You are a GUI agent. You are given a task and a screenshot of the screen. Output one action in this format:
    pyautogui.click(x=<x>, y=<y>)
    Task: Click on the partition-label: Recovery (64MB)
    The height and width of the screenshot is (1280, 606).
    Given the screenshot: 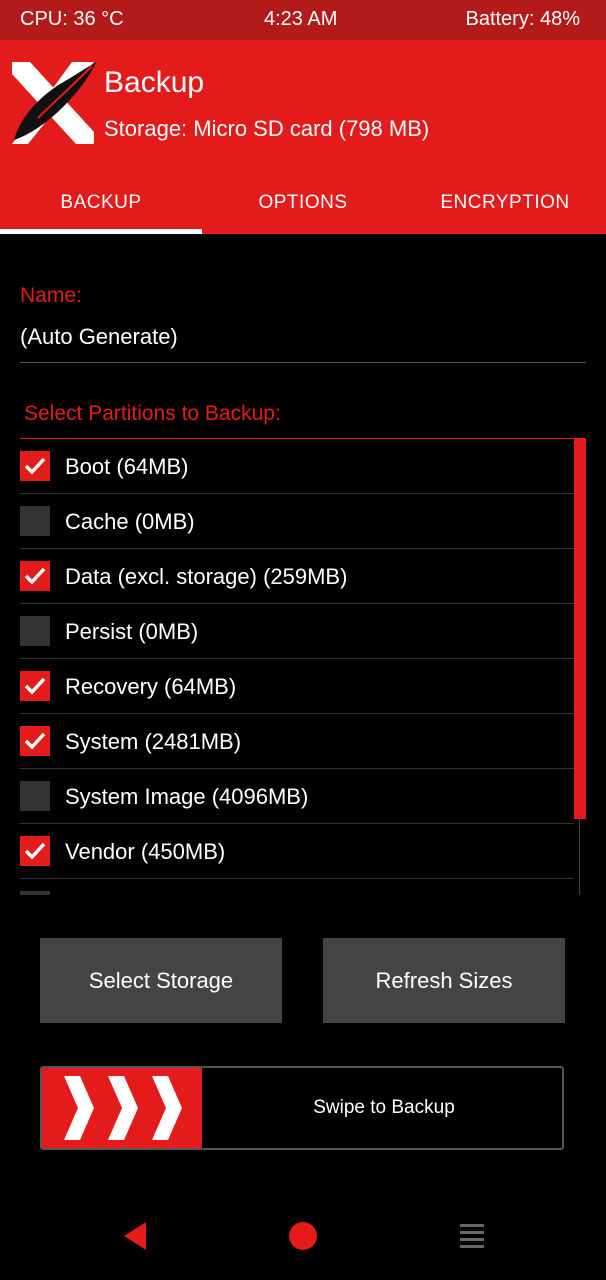 What is the action you would take?
    pyautogui.click(x=151, y=686)
    